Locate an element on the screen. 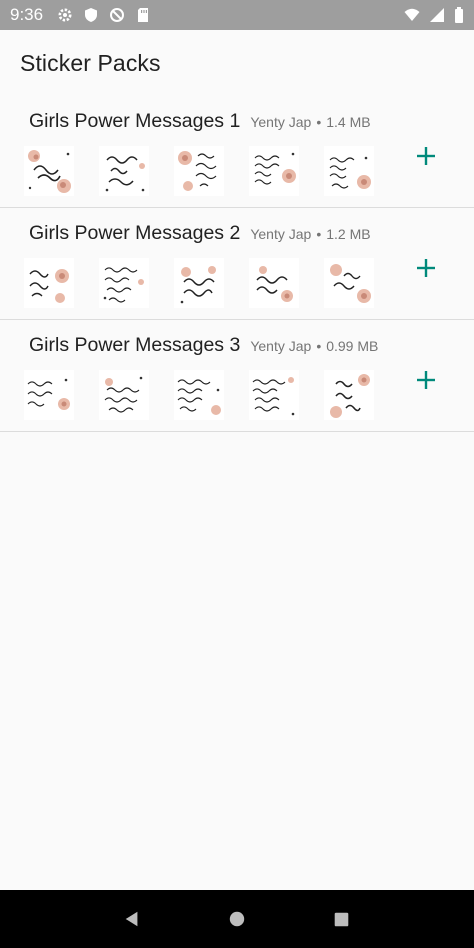 The image size is (474, 948). pack-size: 0.99 MB is located at coordinates (352, 346).